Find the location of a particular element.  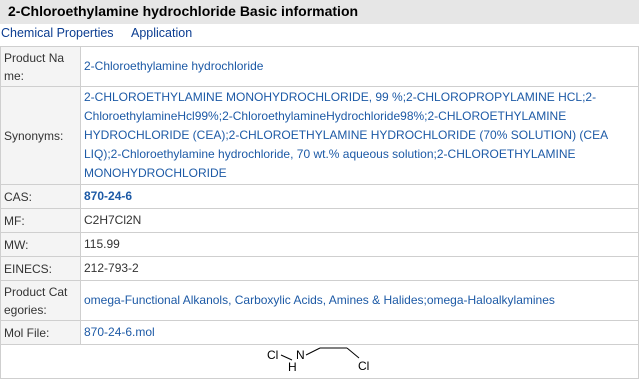

table-row: Cl H N Cl is located at coordinates (319, 361).